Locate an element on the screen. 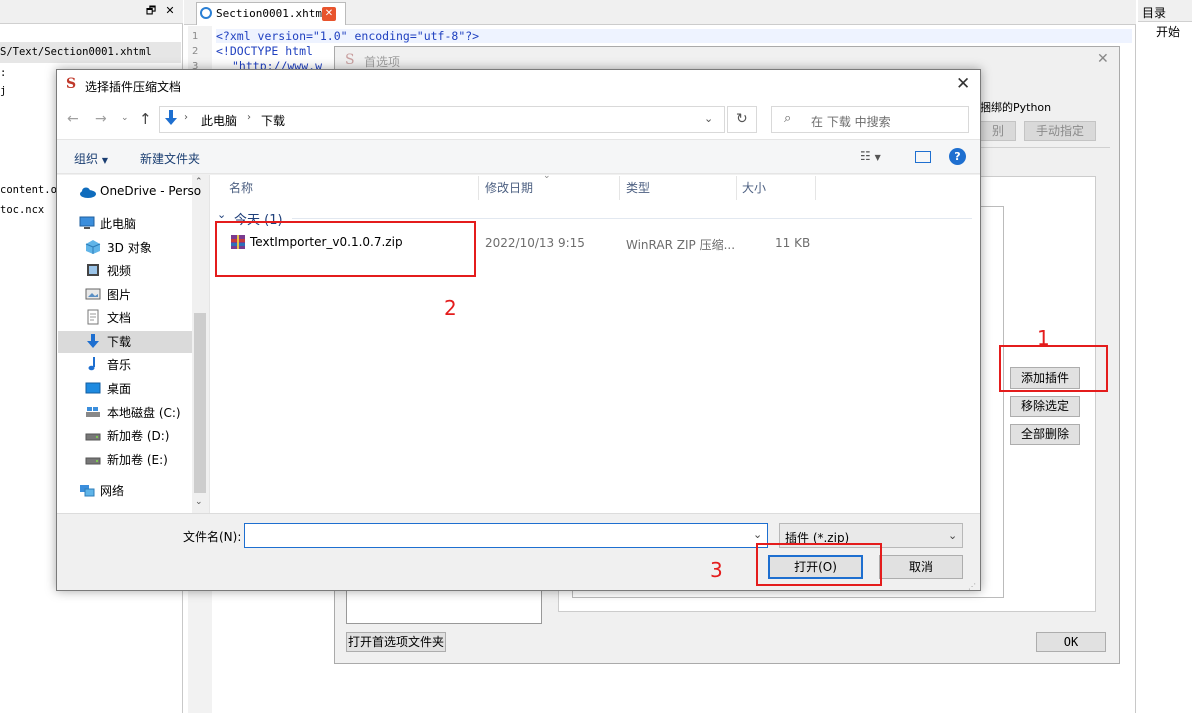  network-icon is located at coordinates (87, 490).